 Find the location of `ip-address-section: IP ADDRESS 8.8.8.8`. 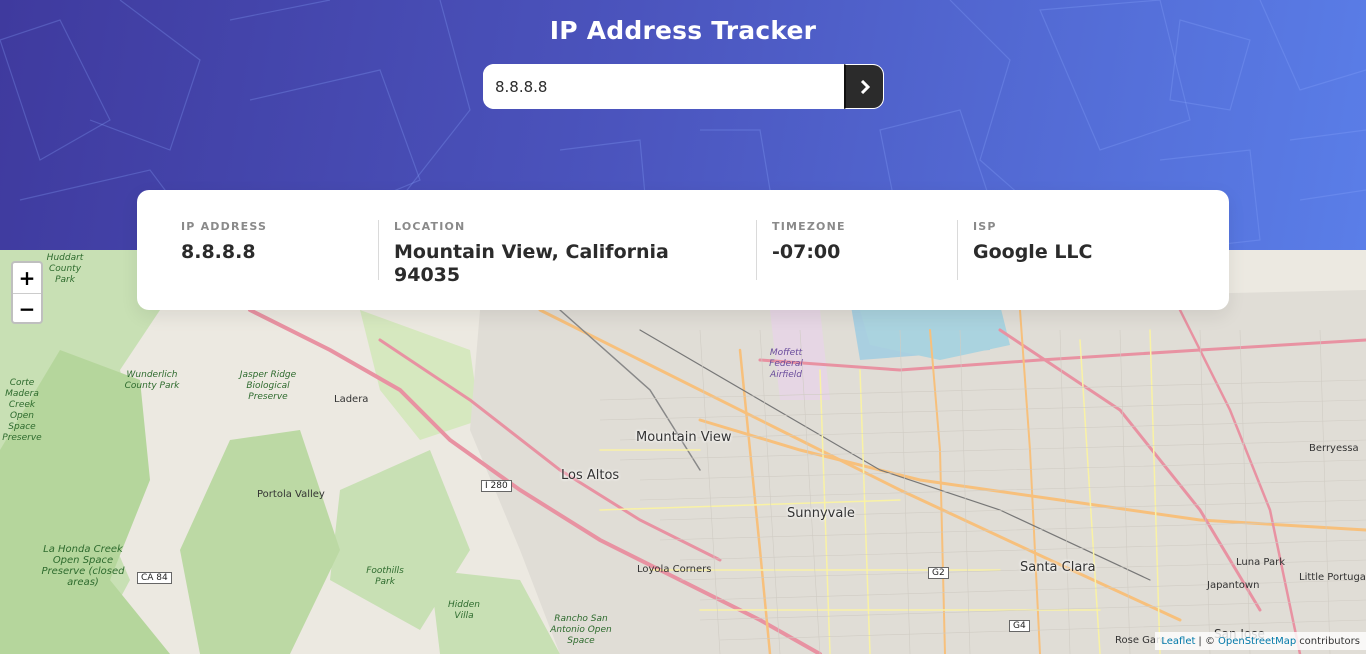

ip-address-section: IP ADDRESS 8.8.8.8 is located at coordinates (276, 242).